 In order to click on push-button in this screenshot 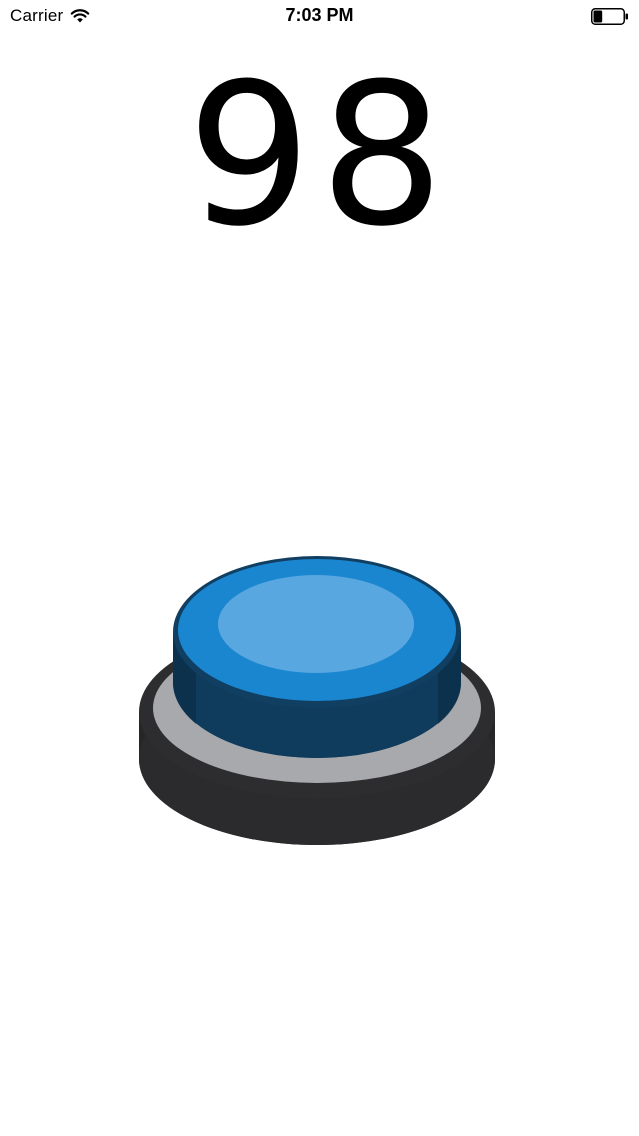, I will do `click(317, 702)`.